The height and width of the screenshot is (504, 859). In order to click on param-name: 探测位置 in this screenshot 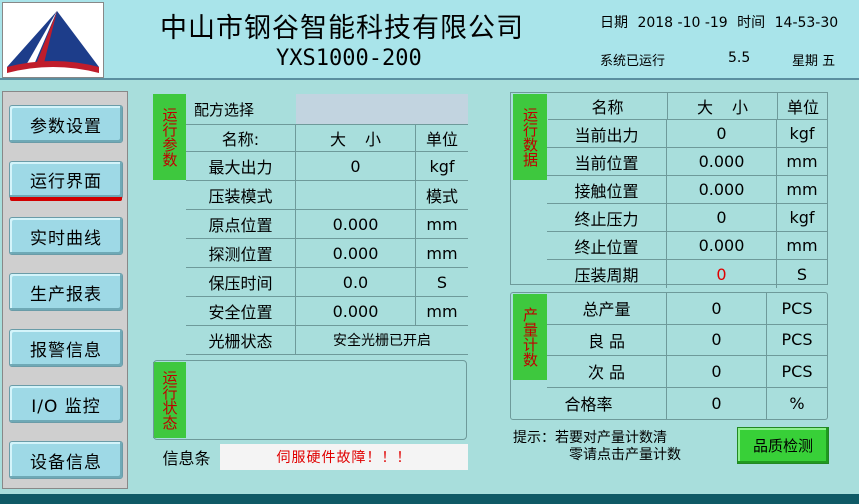, I will do `click(241, 253)`.